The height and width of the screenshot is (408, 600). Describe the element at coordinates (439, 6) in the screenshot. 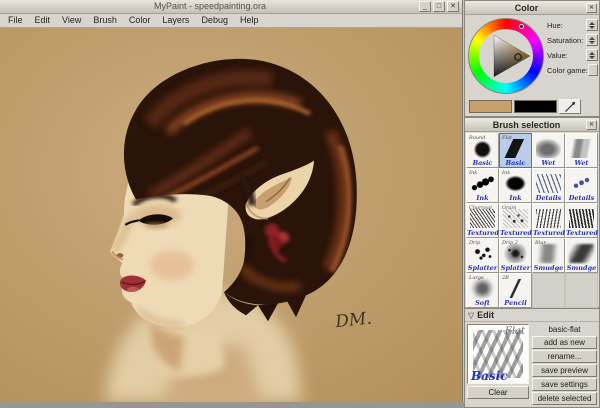

I see `maximize-icon: □` at that location.